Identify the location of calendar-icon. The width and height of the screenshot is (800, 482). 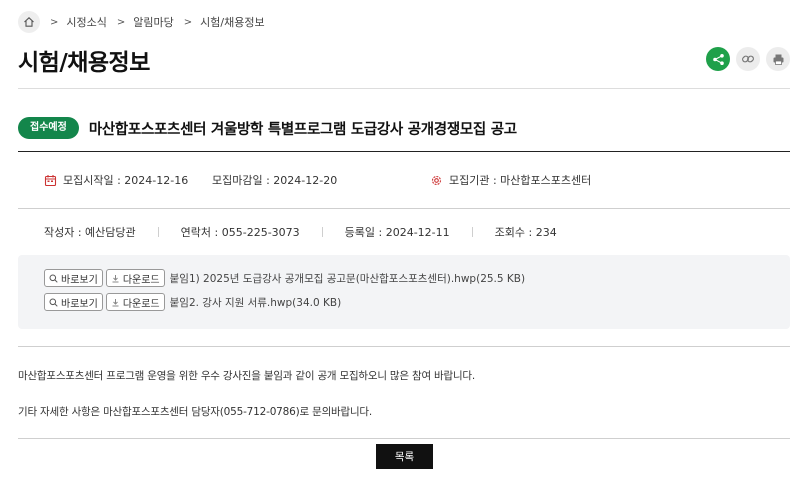
(50, 180).